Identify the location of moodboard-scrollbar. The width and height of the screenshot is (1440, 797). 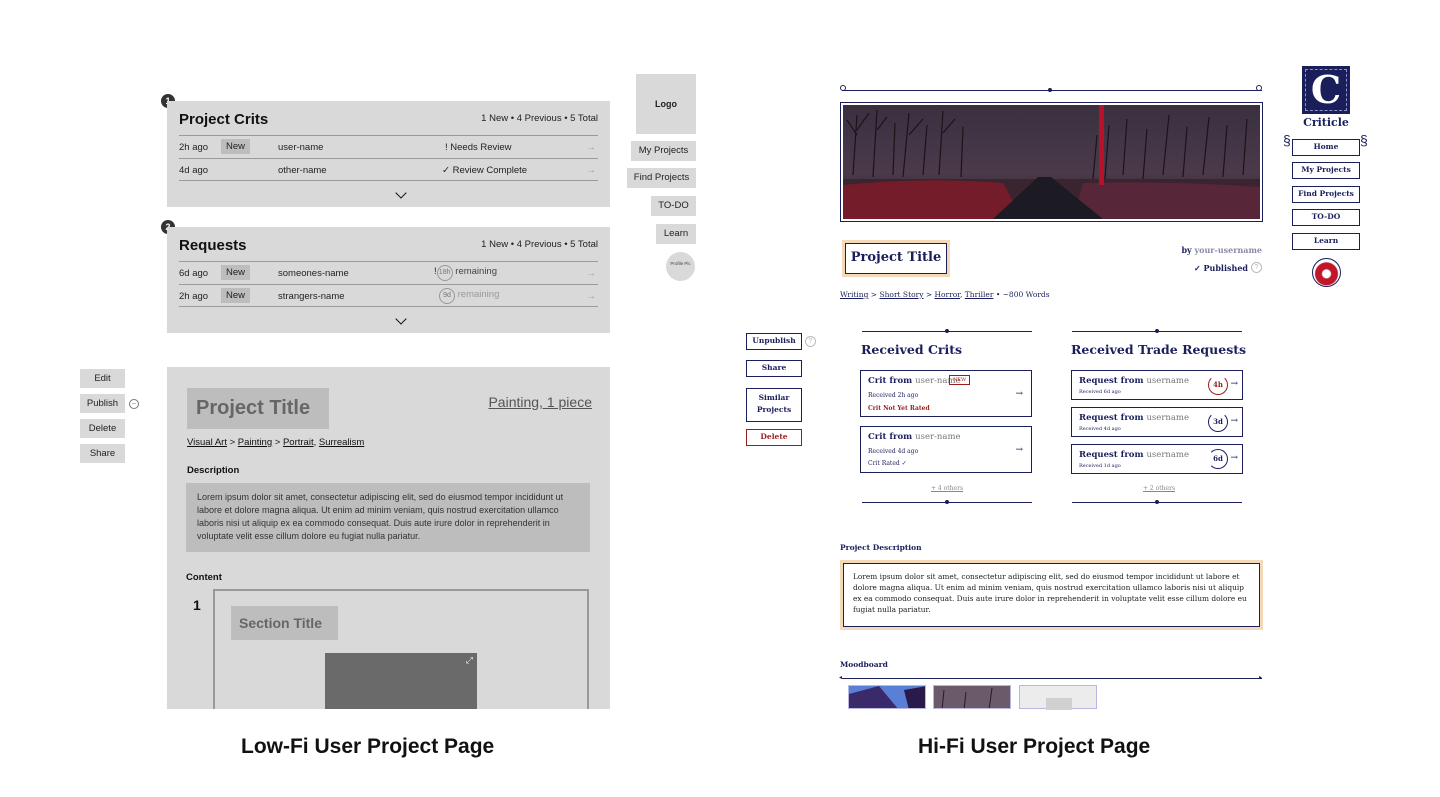
(1052, 678).